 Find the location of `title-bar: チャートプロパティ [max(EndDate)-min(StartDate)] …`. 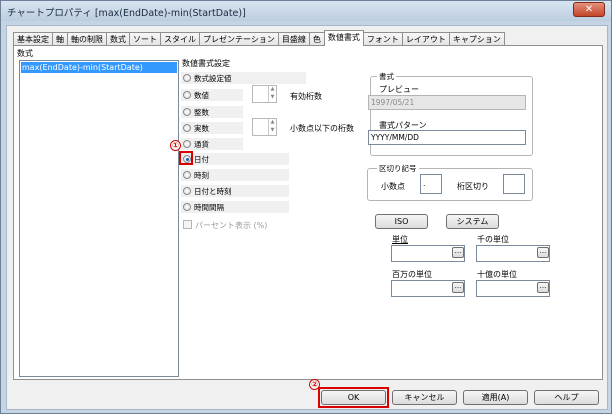

title-bar: チャートプロパティ [max(EndDate)-min(StartDate)] … is located at coordinates (306, 11).